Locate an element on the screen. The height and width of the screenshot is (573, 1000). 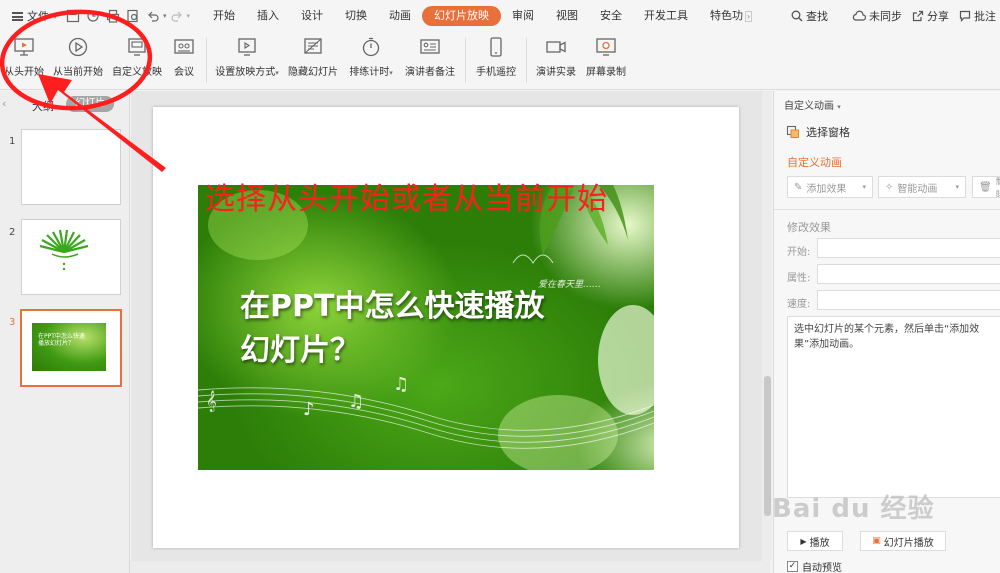
autopreview-label: 自动预览 is located at coordinates (822, 568).